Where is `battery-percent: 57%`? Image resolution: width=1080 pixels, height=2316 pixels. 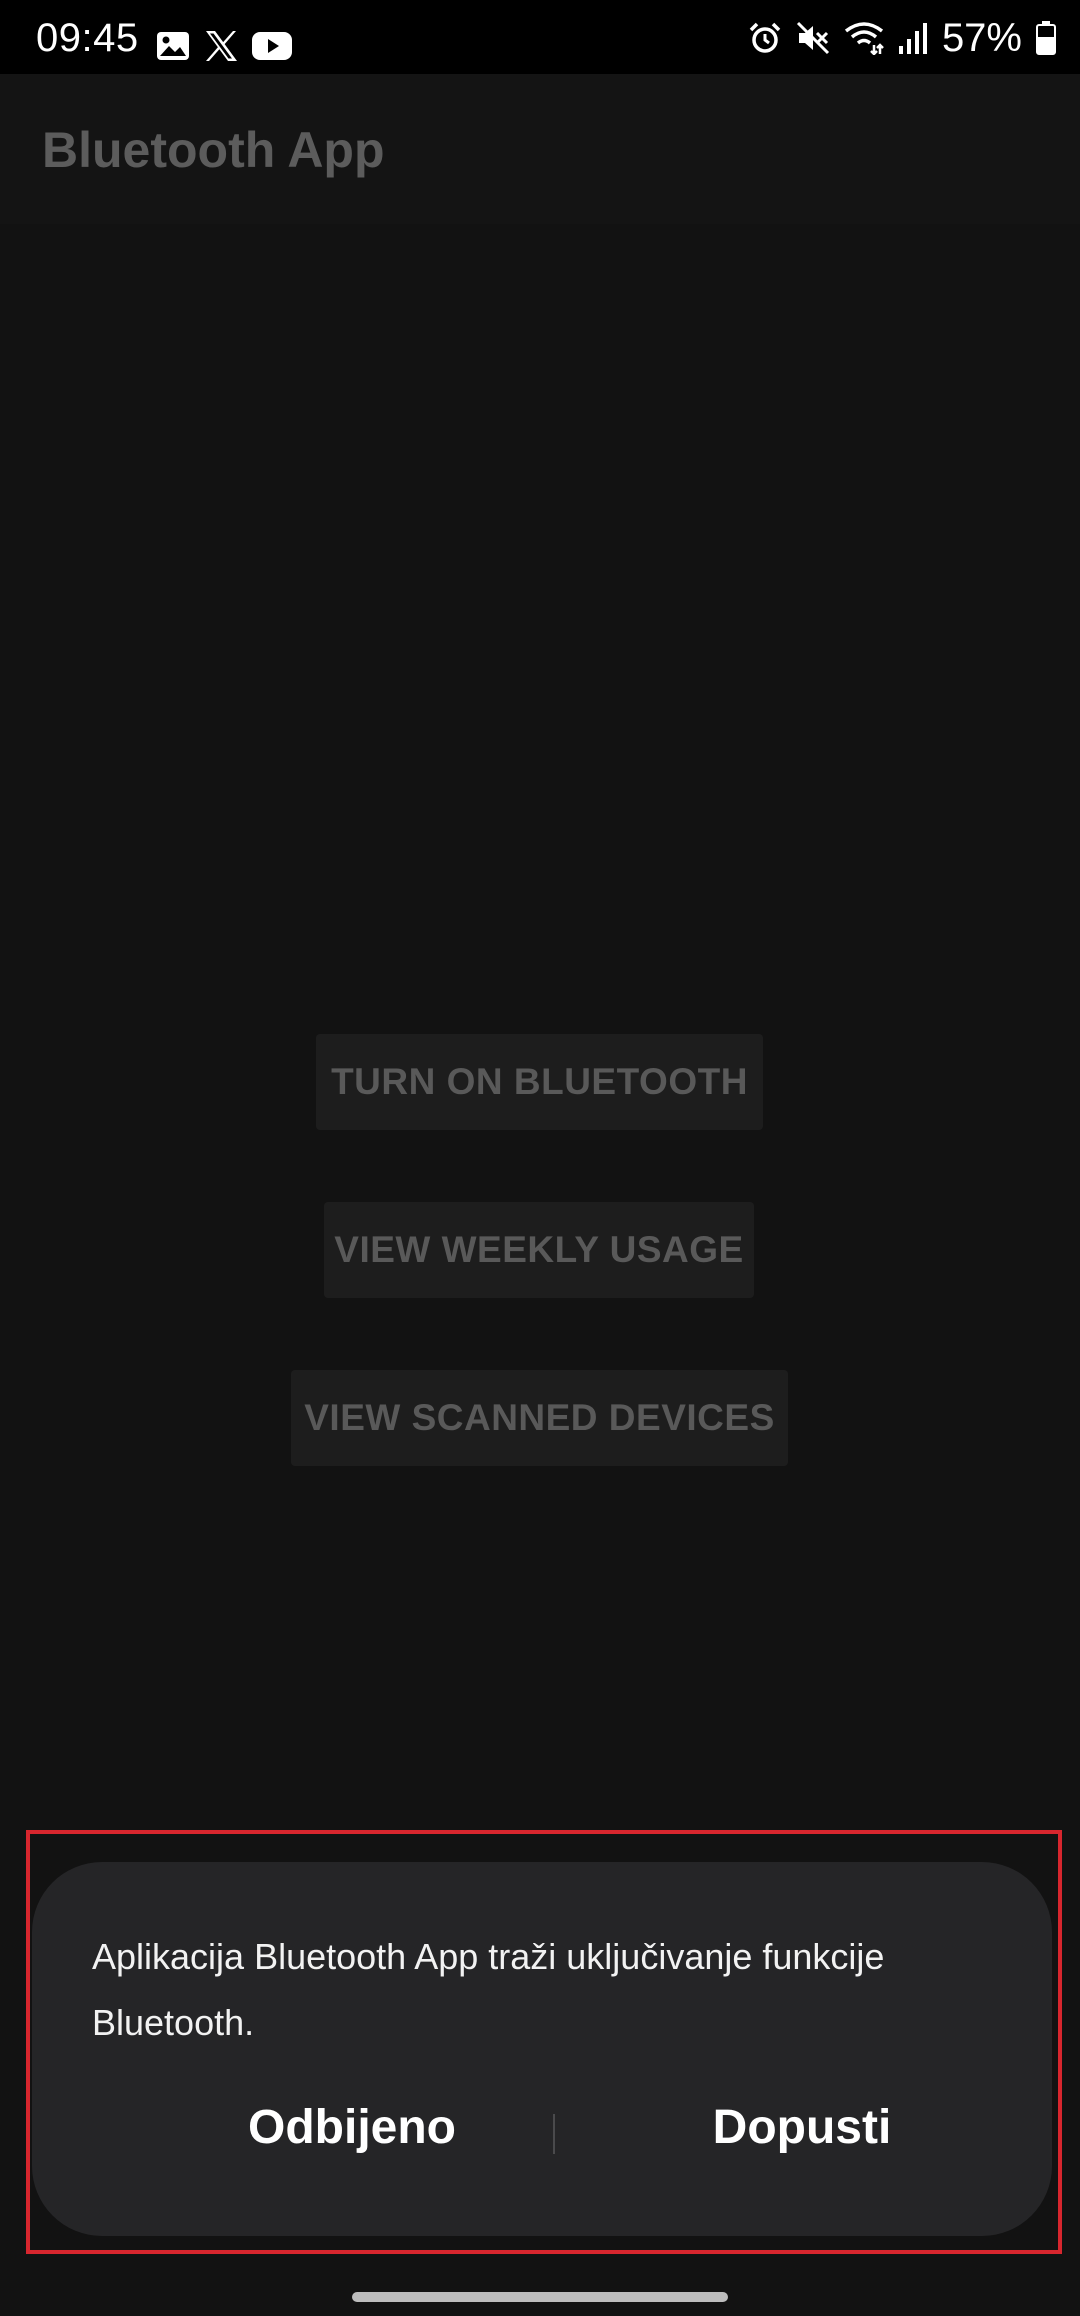 battery-percent: 57% is located at coordinates (981, 38).